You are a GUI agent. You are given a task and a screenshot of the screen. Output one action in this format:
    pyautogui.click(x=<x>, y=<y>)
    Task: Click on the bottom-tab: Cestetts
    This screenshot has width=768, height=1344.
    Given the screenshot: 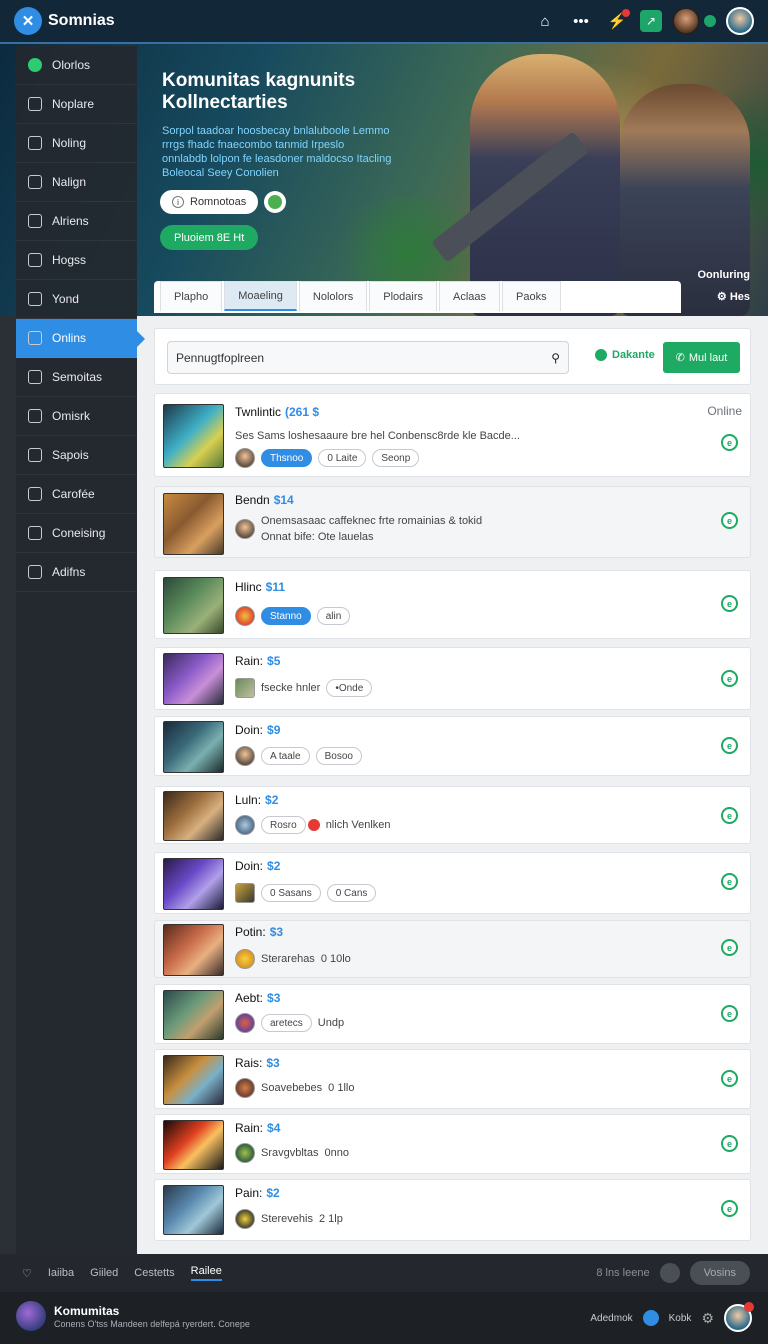 What is the action you would take?
    pyautogui.click(x=154, y=1273)
    